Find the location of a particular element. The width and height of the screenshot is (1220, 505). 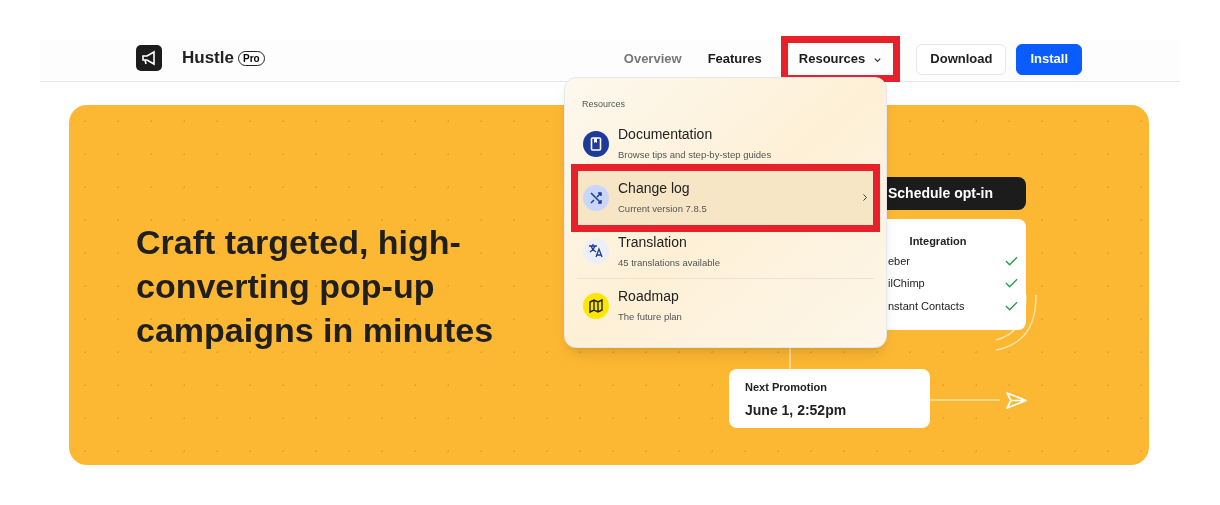

install-button: Install is located at coordinates (1049, 59).